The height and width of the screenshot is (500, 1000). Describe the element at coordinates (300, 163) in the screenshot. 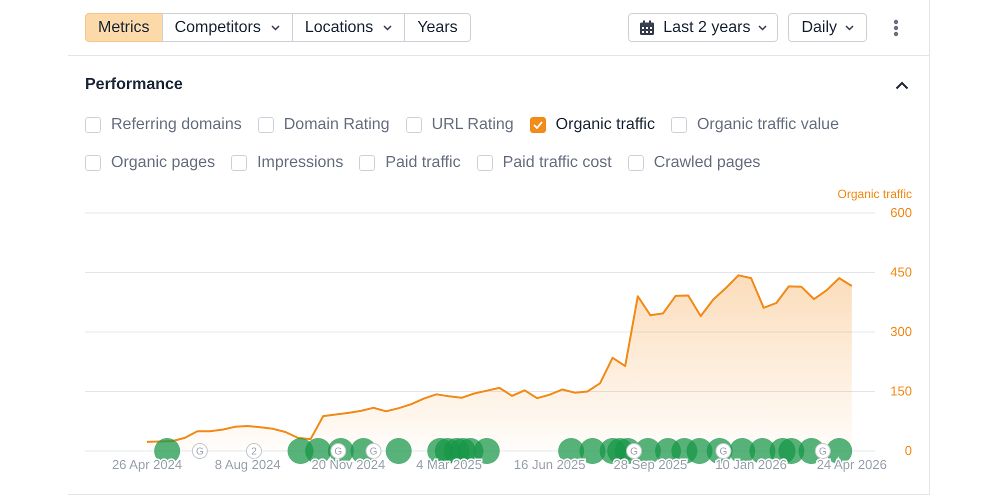

I see `metric-label: Impressions` at that location.